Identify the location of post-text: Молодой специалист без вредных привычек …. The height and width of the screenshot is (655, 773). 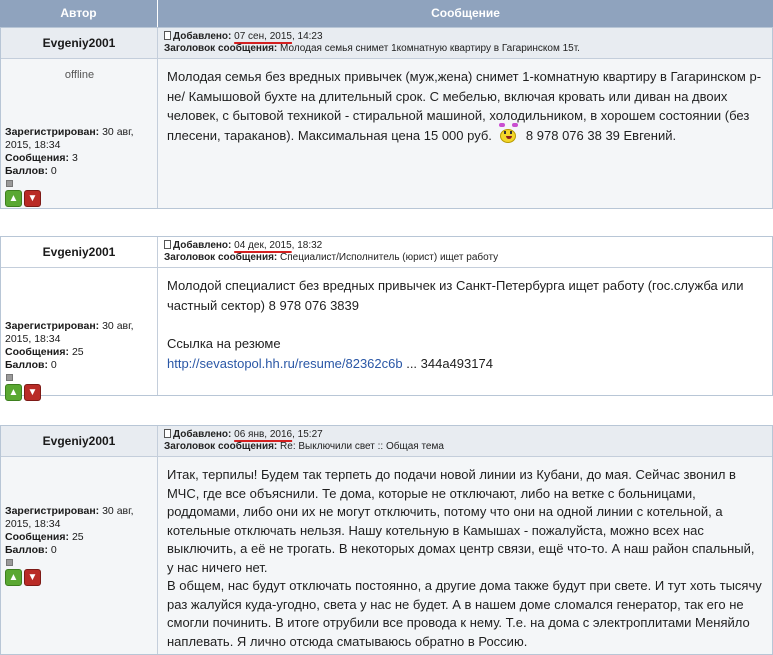
(455, 295).